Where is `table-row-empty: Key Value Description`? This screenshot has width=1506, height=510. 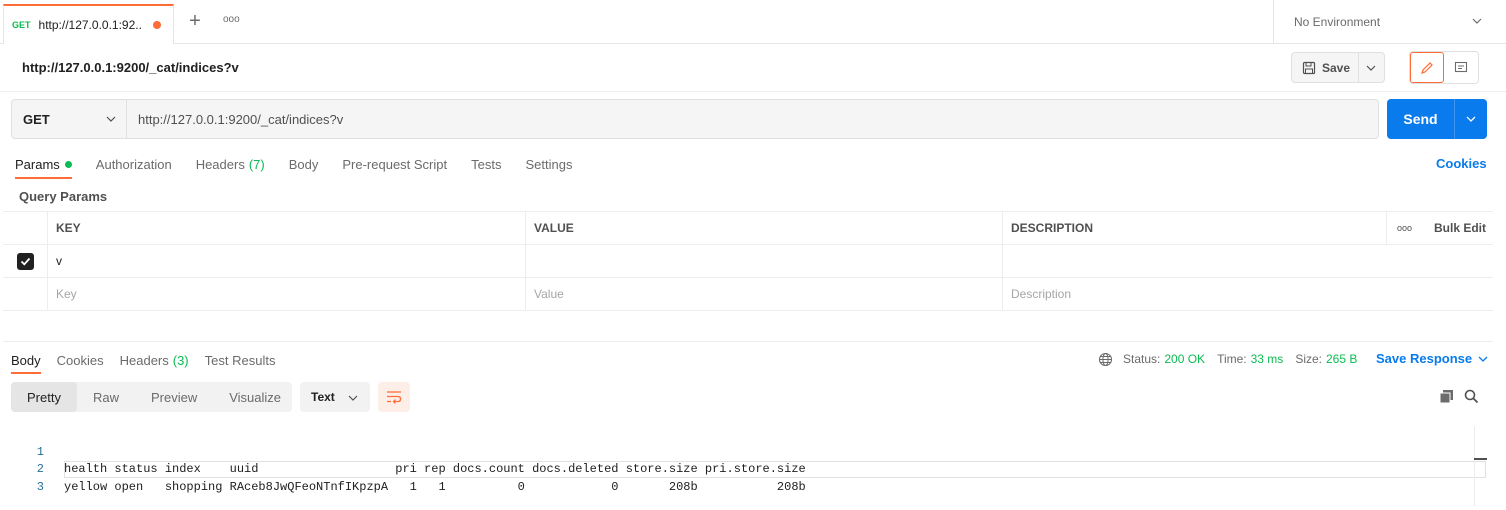
table-row-empty: Key Value Description is located at coordinates (748, 294).